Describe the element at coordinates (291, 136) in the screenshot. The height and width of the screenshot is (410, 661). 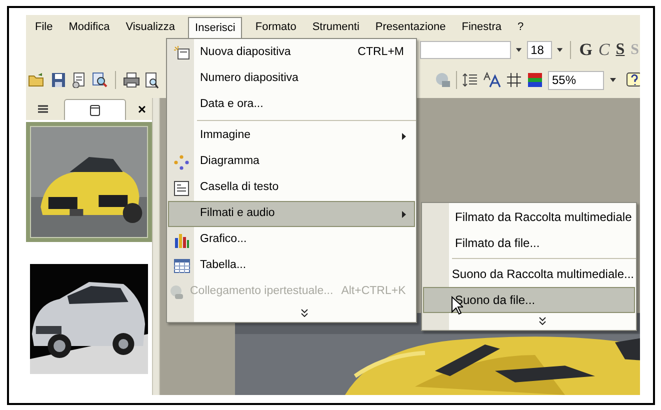
I see `menu-item: Immagine` at that location.